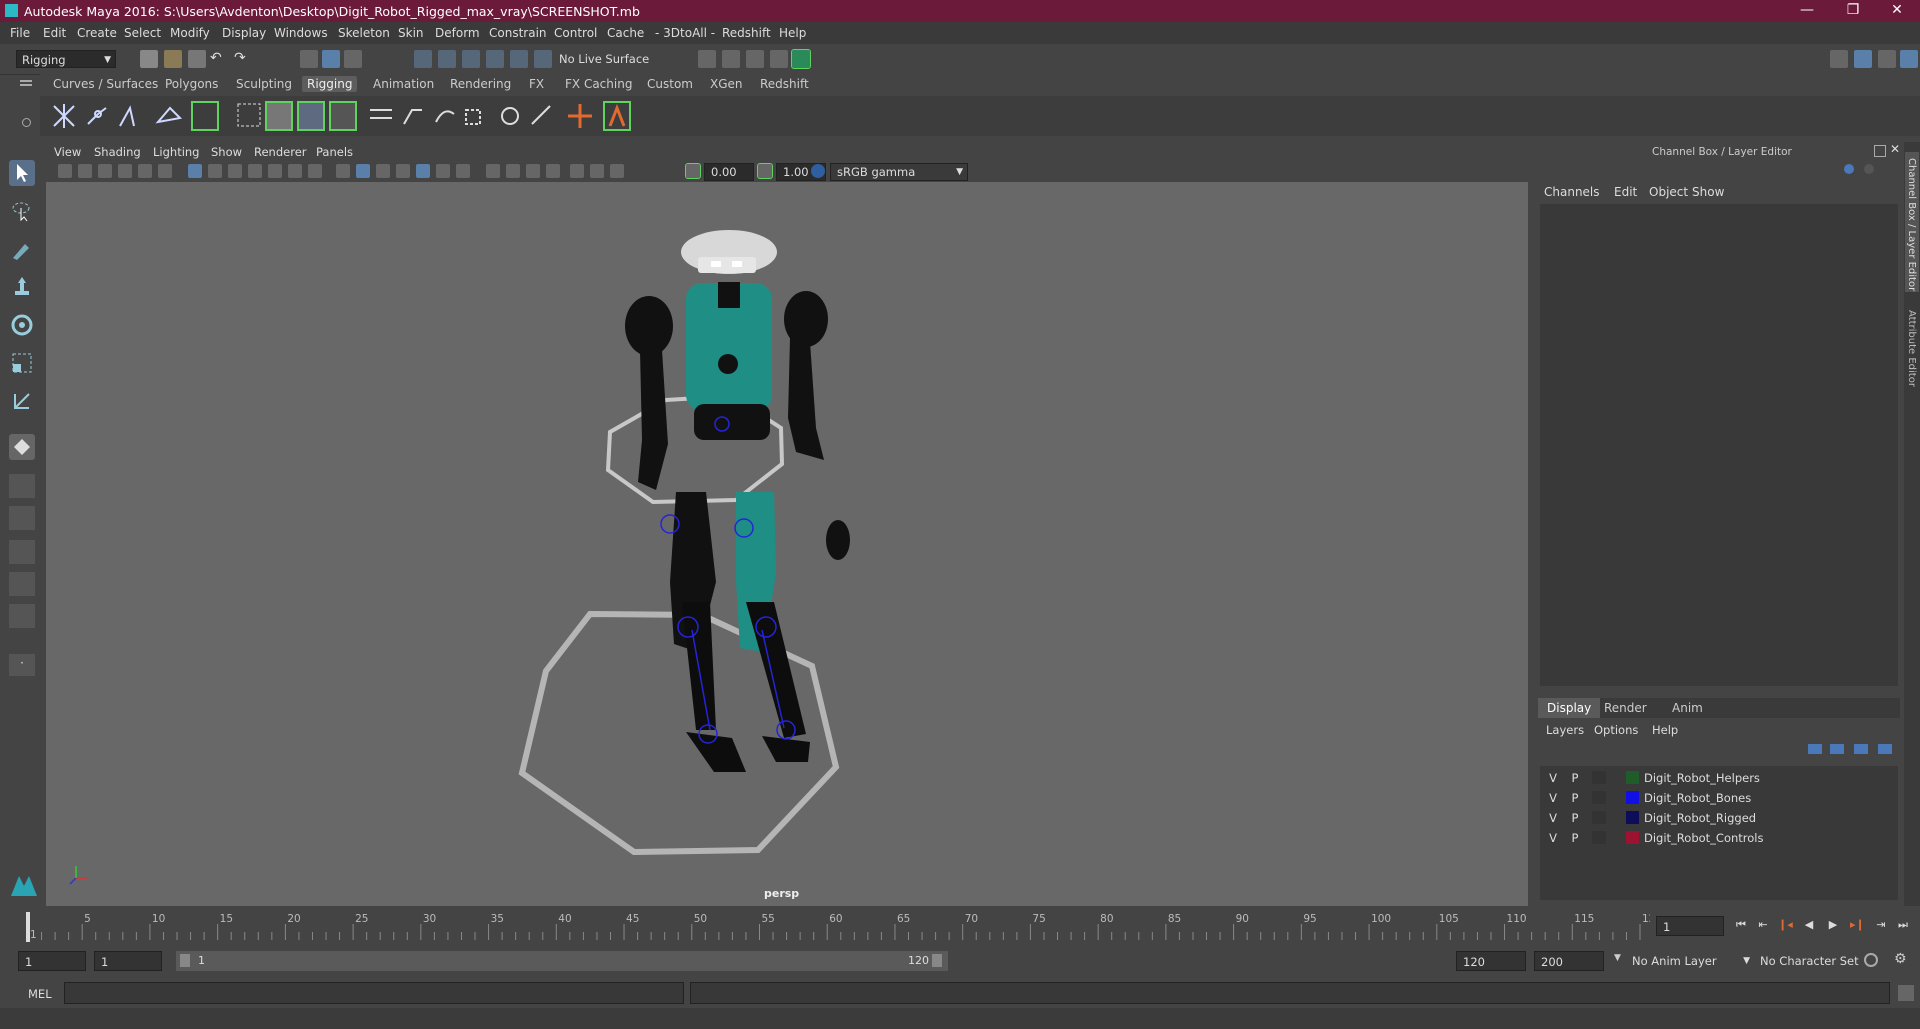  I want to click on render-settings-icon, so click(779, 59).